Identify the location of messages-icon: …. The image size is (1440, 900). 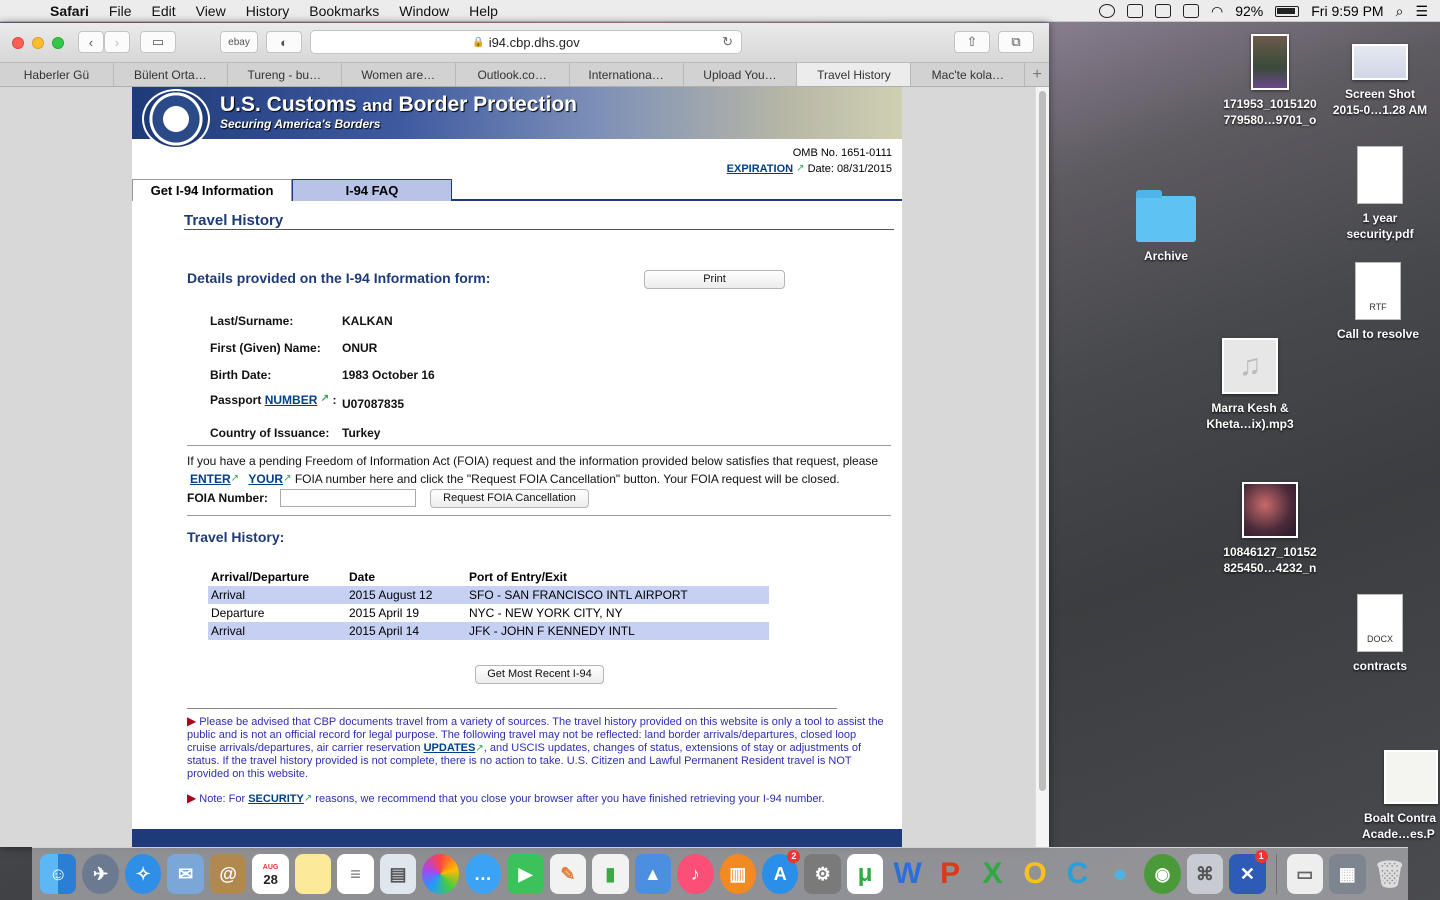
(483, 874).